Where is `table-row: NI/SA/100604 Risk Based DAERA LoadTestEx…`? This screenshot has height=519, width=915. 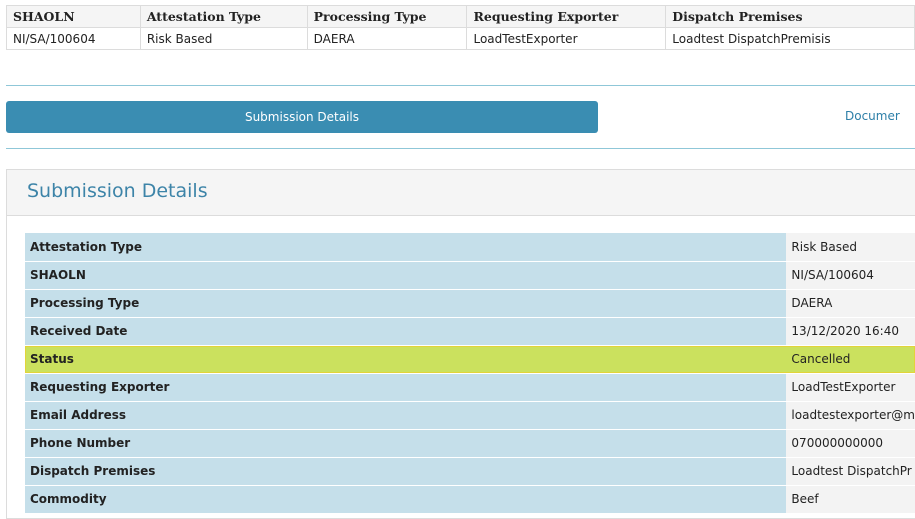 table-row: NI/SA/100604 Risk Based DAERA LoadTestEx… is located at coordinates (460, 38).